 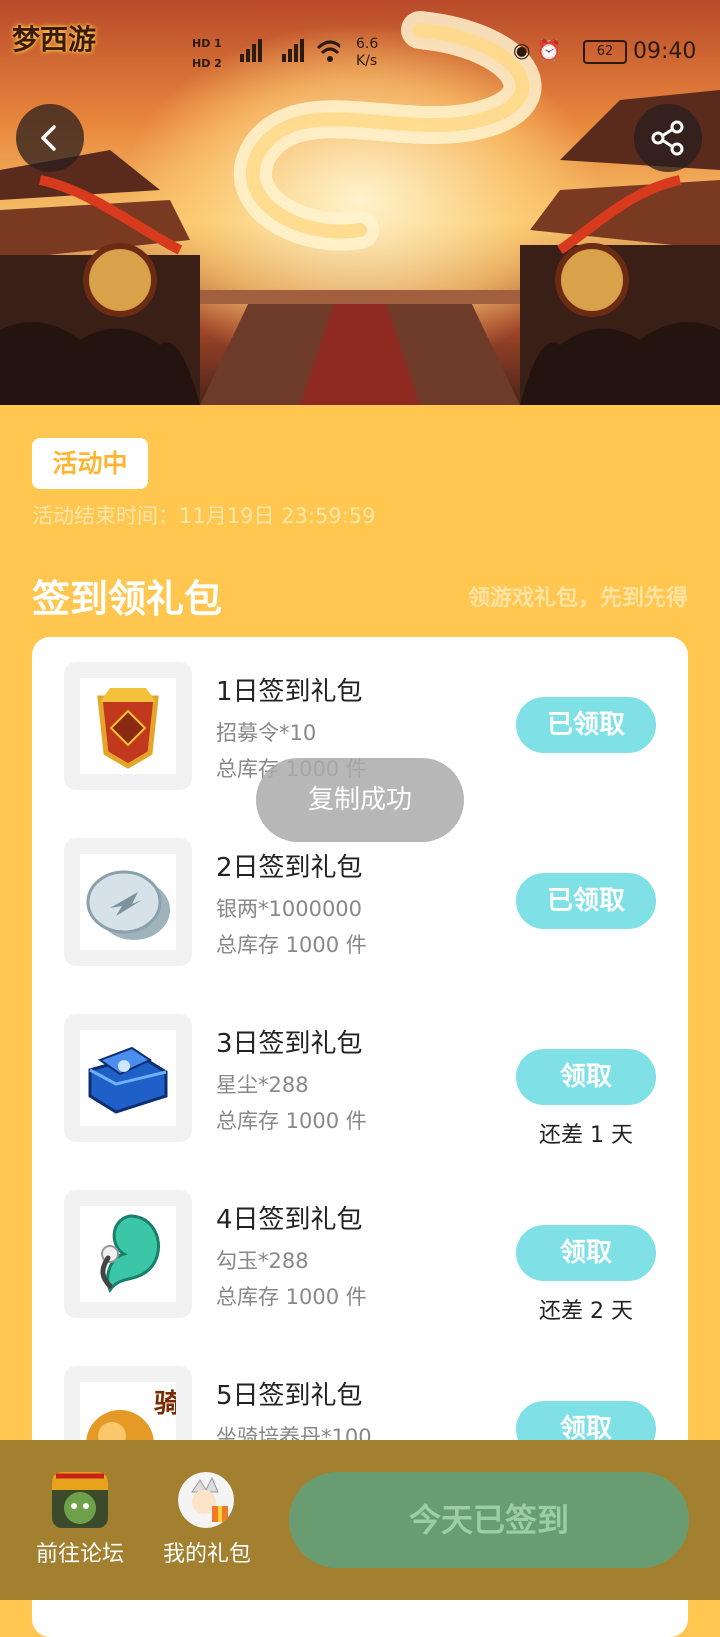 I want to click on section-title: 签到领礼包, so click(x=127, y=599).